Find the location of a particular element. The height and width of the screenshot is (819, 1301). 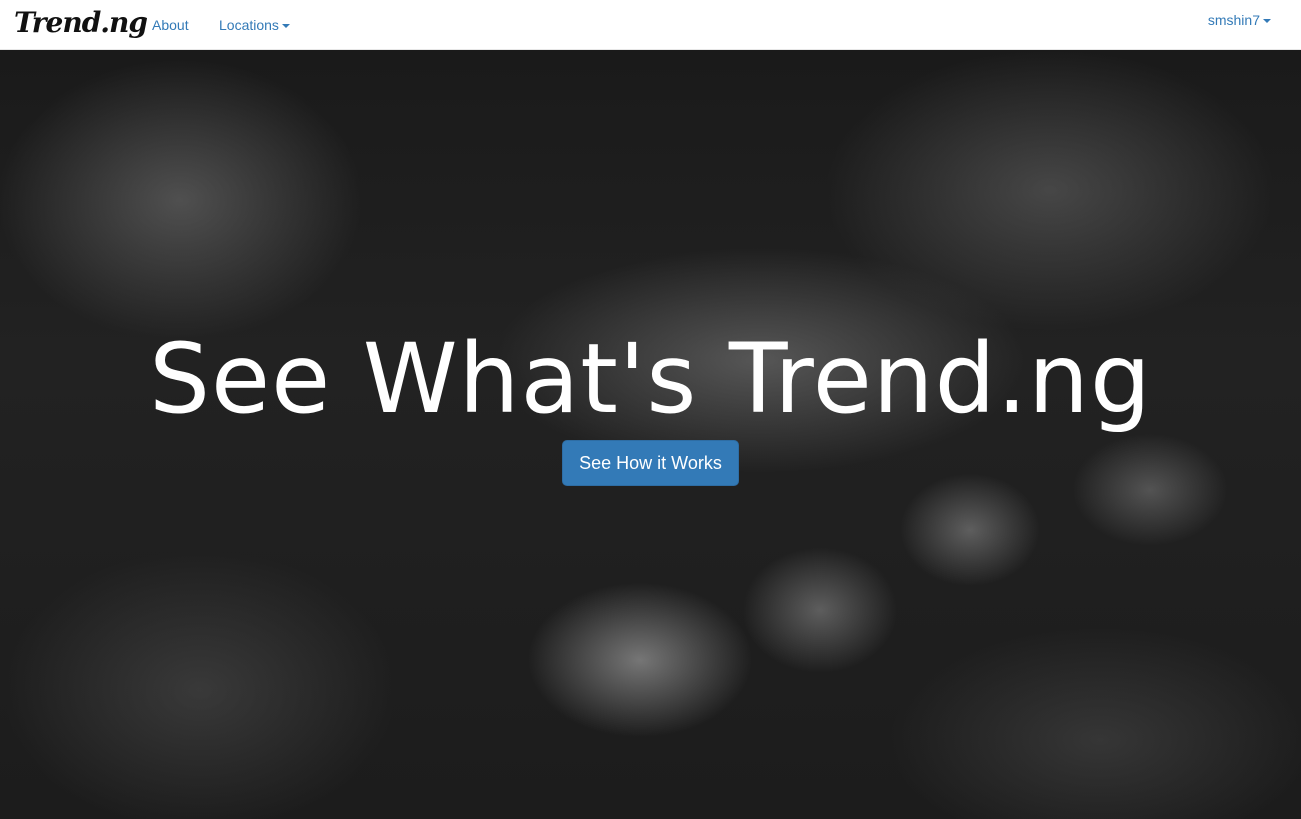

user-menu-dropdown: smshin7 is located at coordinates (1239, 20).